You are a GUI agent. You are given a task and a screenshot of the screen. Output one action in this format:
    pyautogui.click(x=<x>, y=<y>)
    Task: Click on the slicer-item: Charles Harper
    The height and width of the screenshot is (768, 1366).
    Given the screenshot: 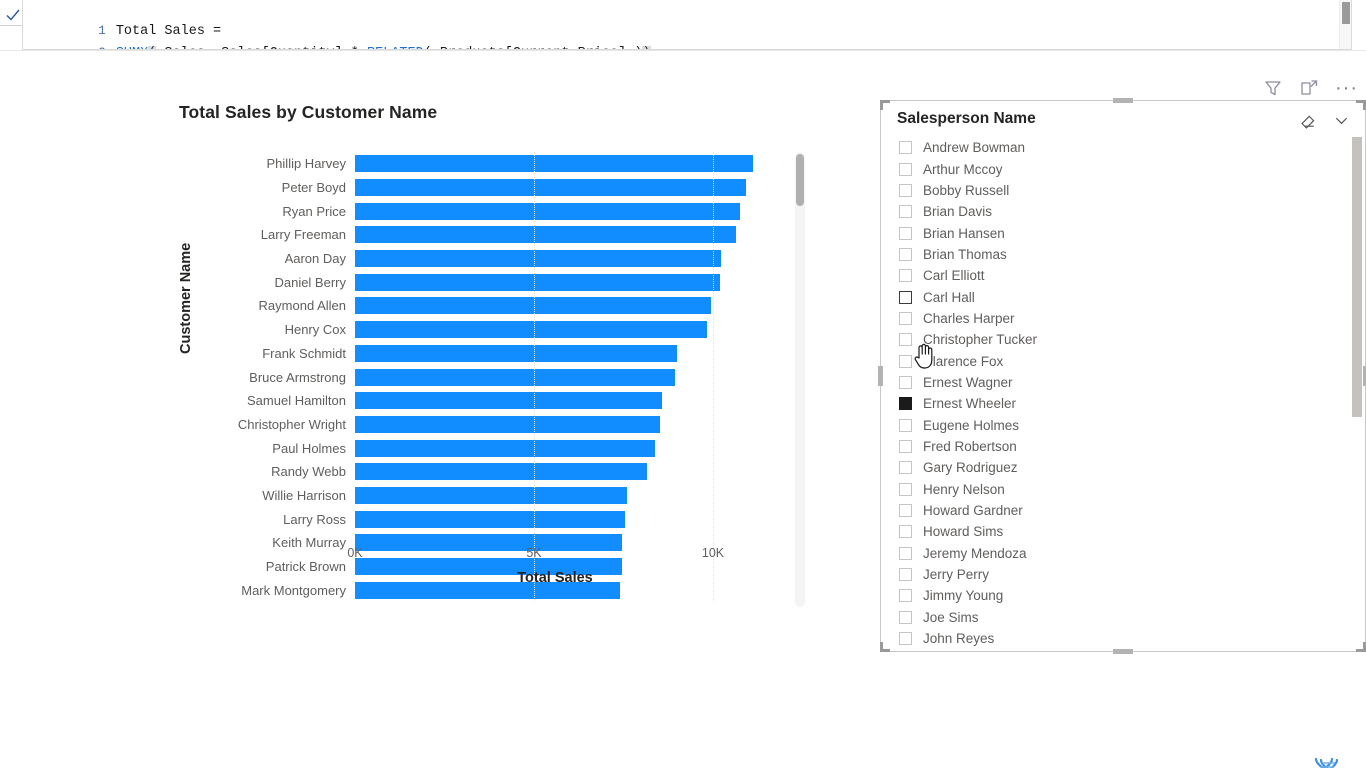 What is the action you would take?
    pyautogui.click(x=1119, y=318)
    